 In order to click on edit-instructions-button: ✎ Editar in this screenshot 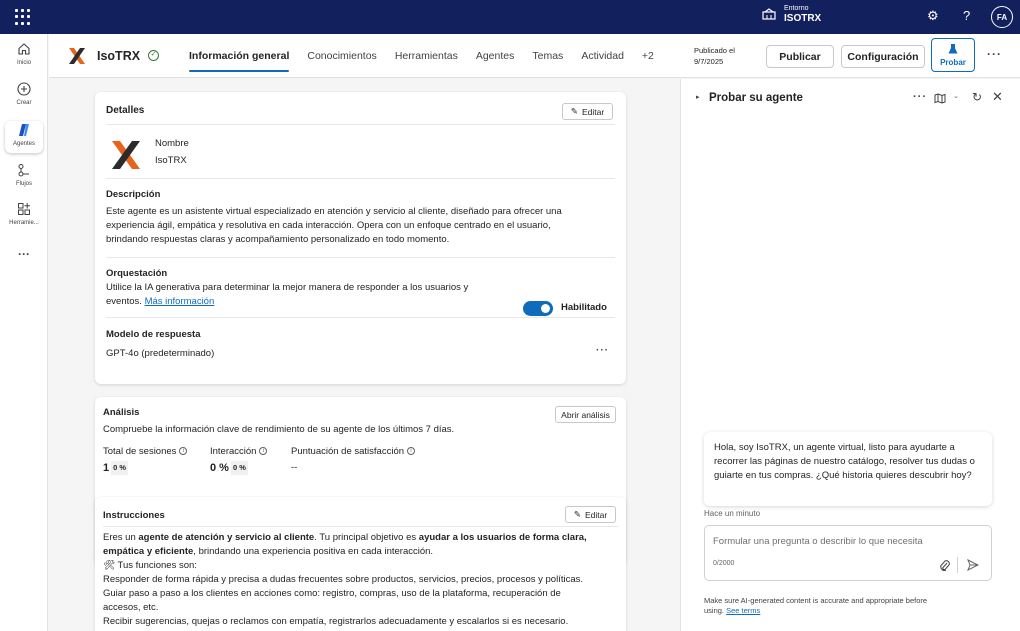, I will do `click(590, 514)`.